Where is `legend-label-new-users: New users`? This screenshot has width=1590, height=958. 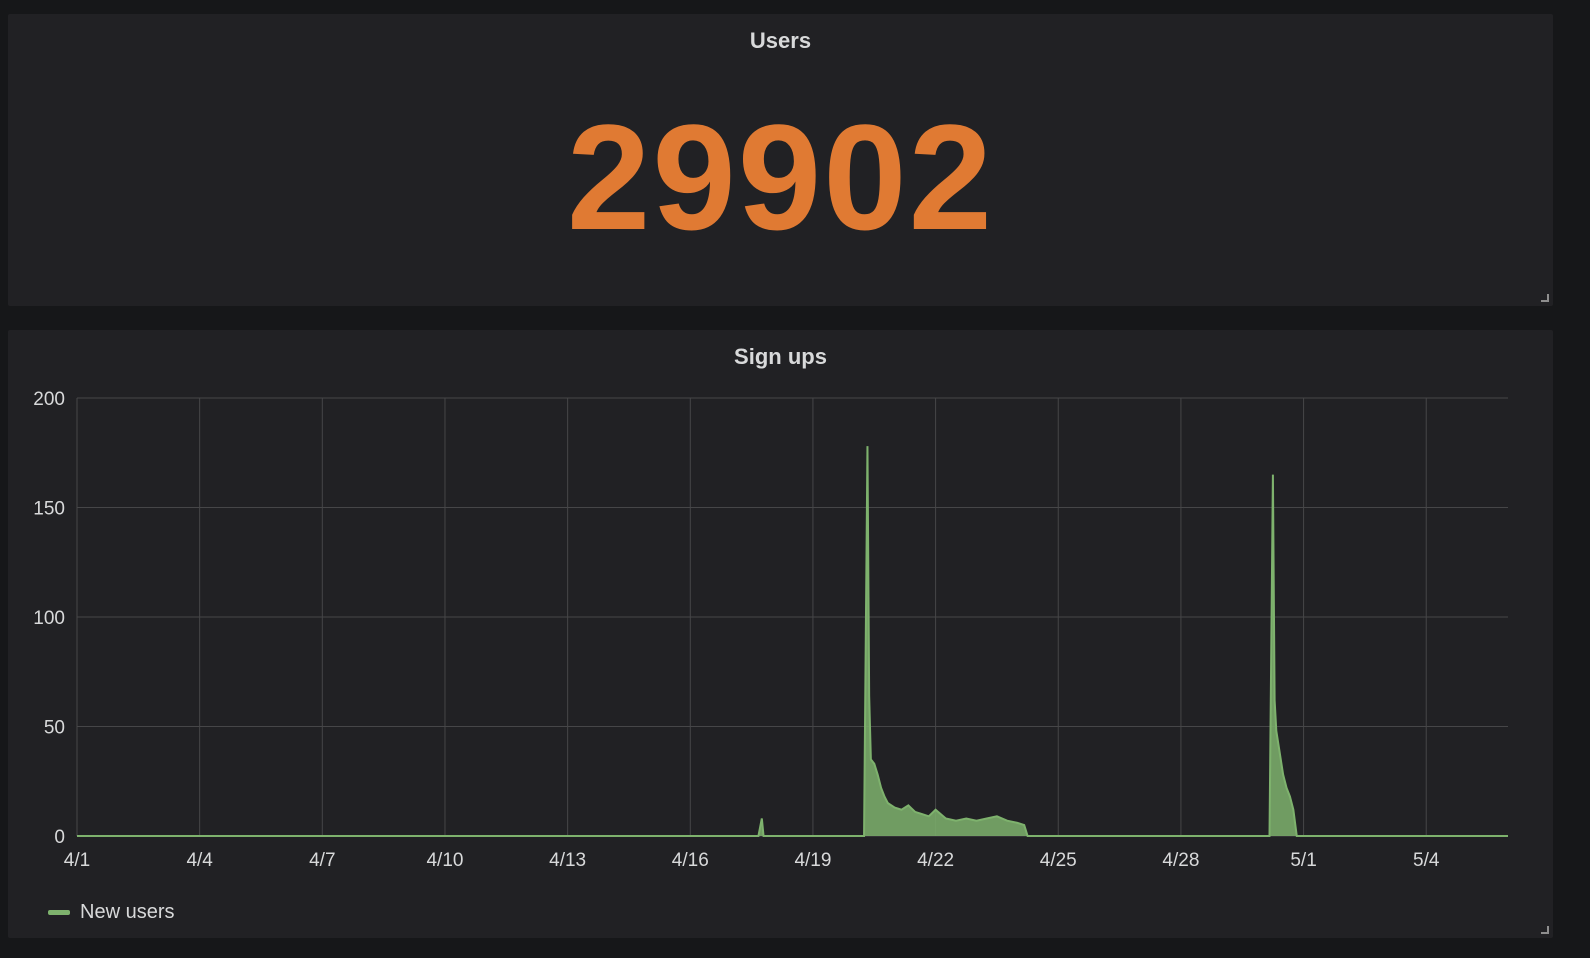 legend-label-new-users: New users is located at coordinates (127, 912).